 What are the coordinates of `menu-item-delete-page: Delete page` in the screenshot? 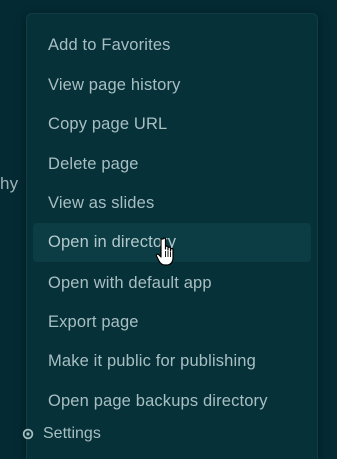 It's located at (172, 164).